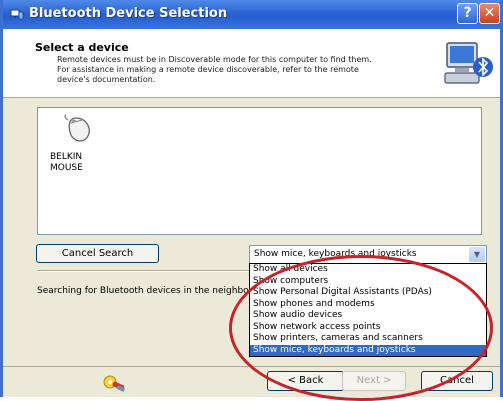 This screenshot has height=401, width=503. I want to click on device-item-belkin-mouse: BELKIN MOUSE, so click(80, 144).